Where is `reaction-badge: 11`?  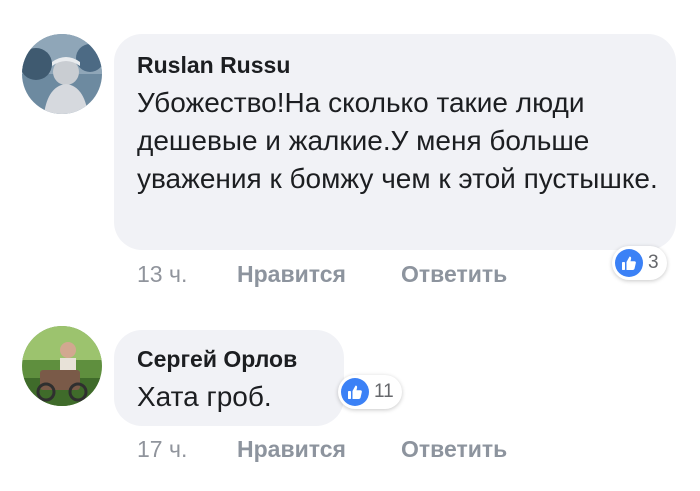
reaction-badge: 11 is located at coordinates (370, 392).